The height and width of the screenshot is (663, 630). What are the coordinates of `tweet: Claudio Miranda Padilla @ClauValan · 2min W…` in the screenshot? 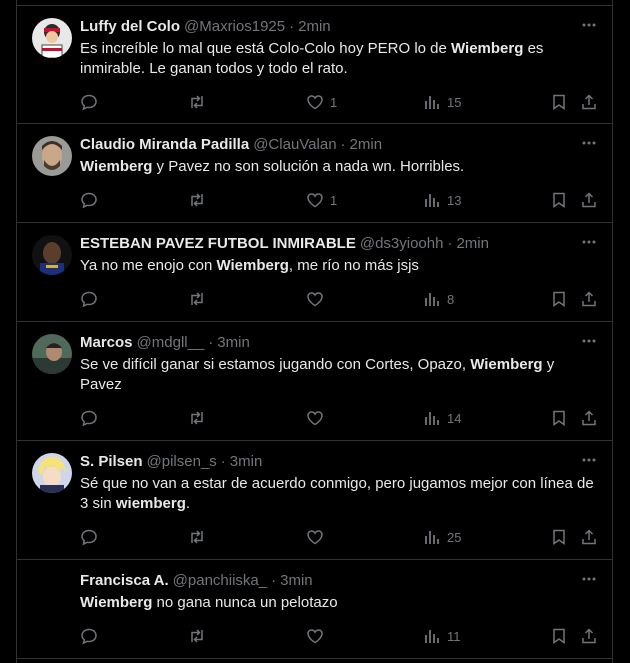 It's located at (314, 173).